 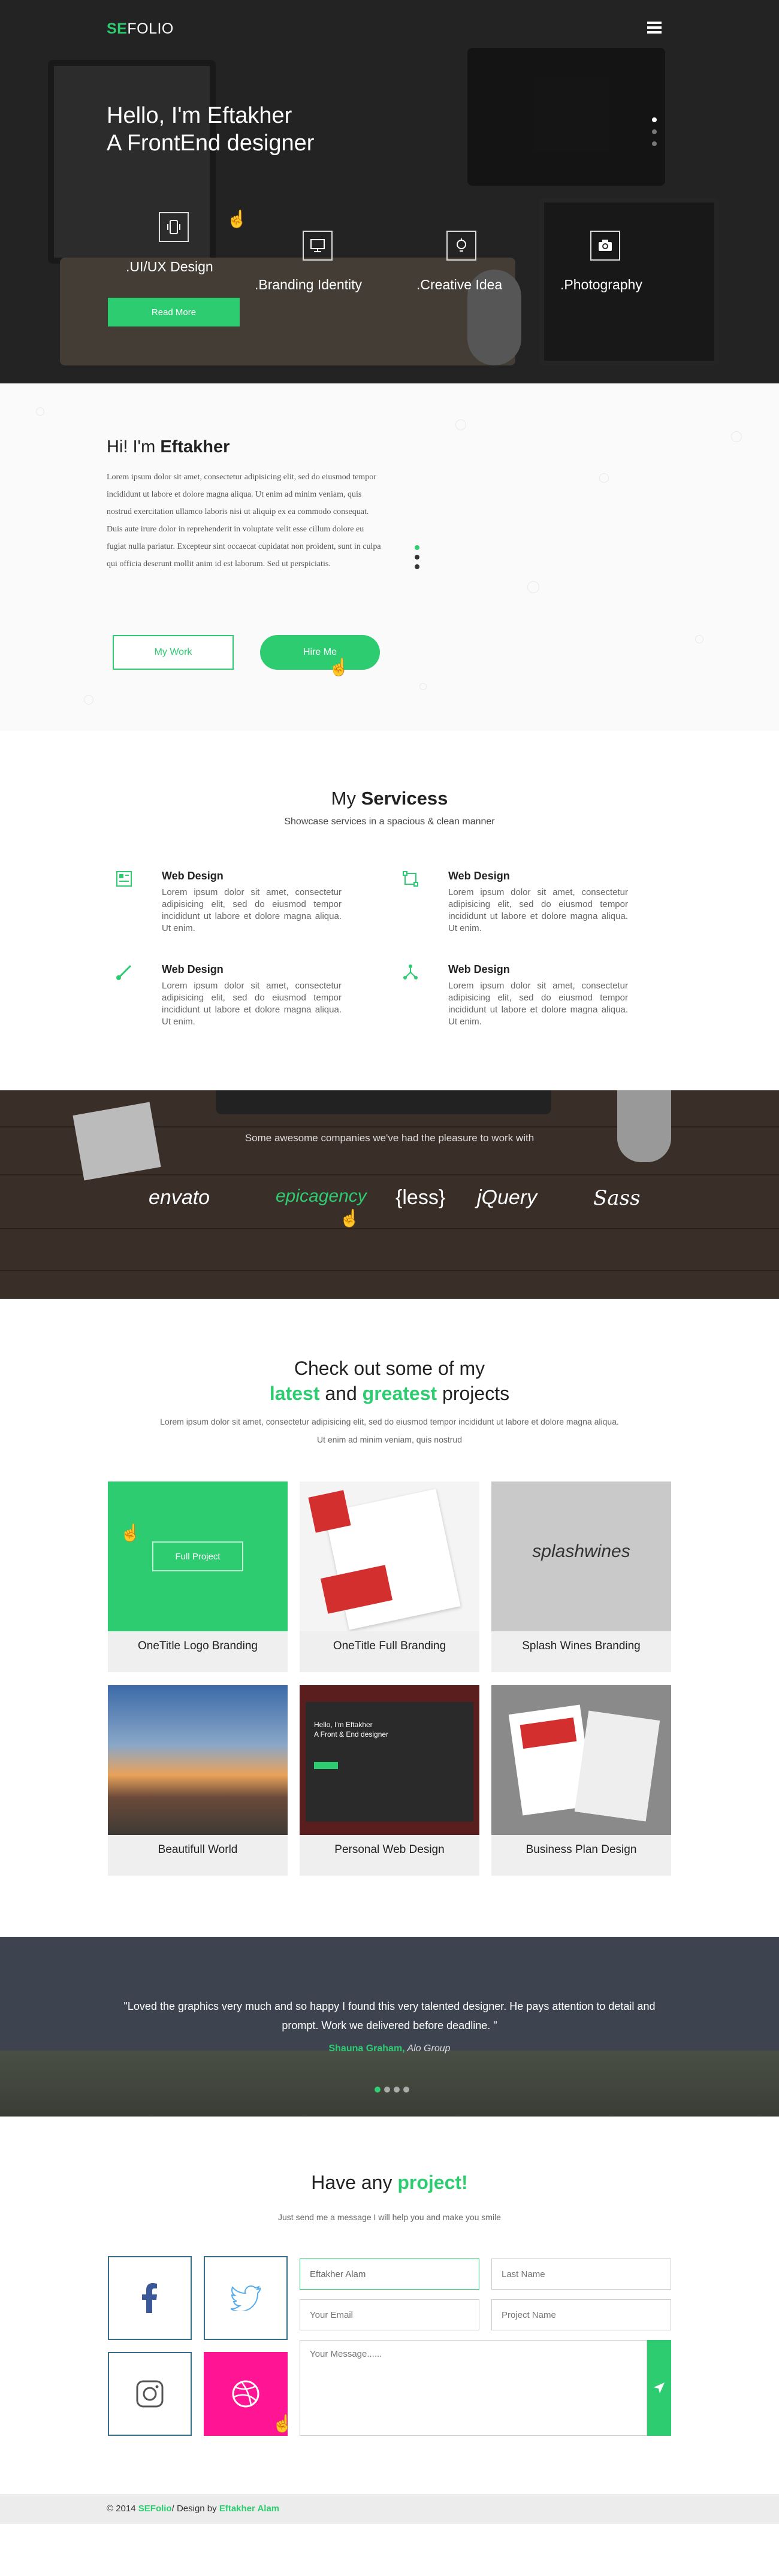 I want to click on facebook-icon, so click(x=150, y=2298).